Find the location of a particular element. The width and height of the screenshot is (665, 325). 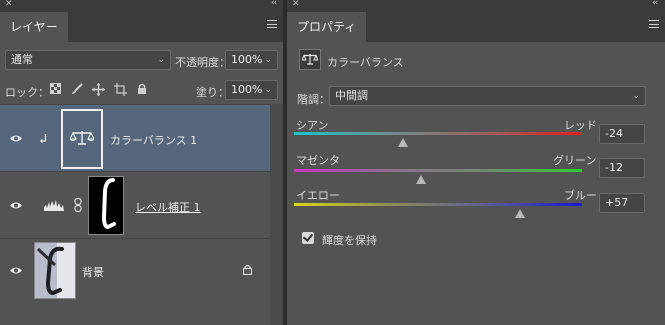

link-chain-icon is located at coordinates (78, 205).